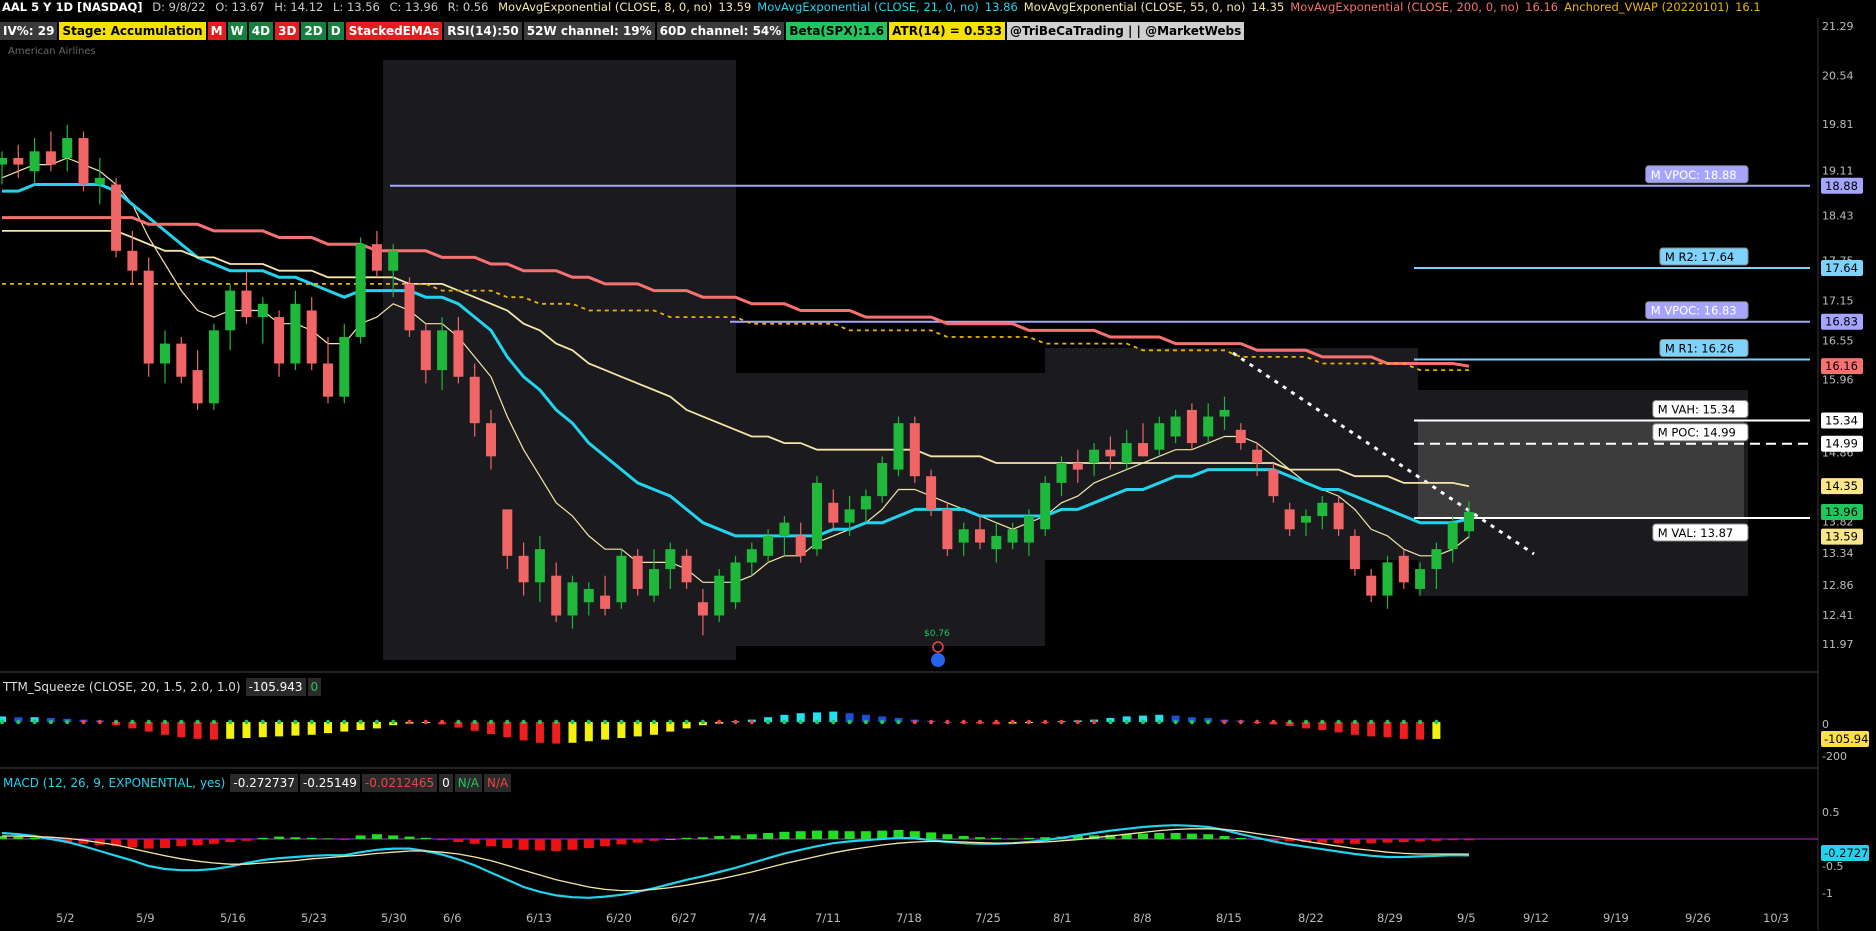 This screenshot has width=1876, height=931. I want to click on indicator-badge: D, so click(335, 31).